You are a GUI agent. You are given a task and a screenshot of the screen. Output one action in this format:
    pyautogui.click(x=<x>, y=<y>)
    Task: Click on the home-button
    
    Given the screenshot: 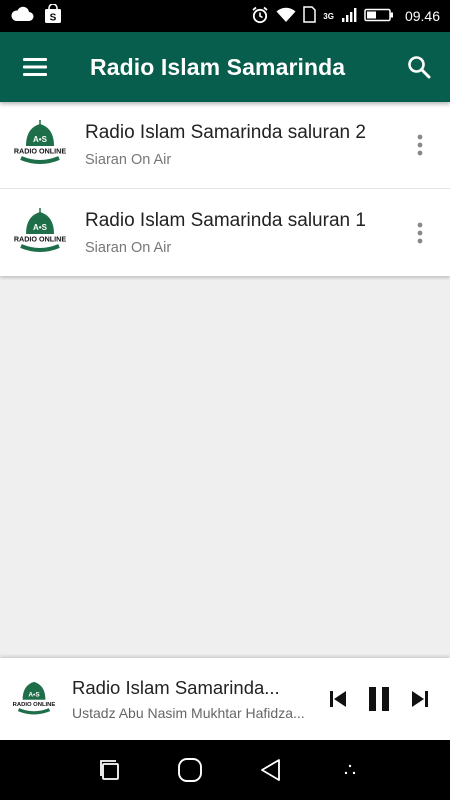 What is the action you would take?
    pyautogui.click(x=190, y=770)
    